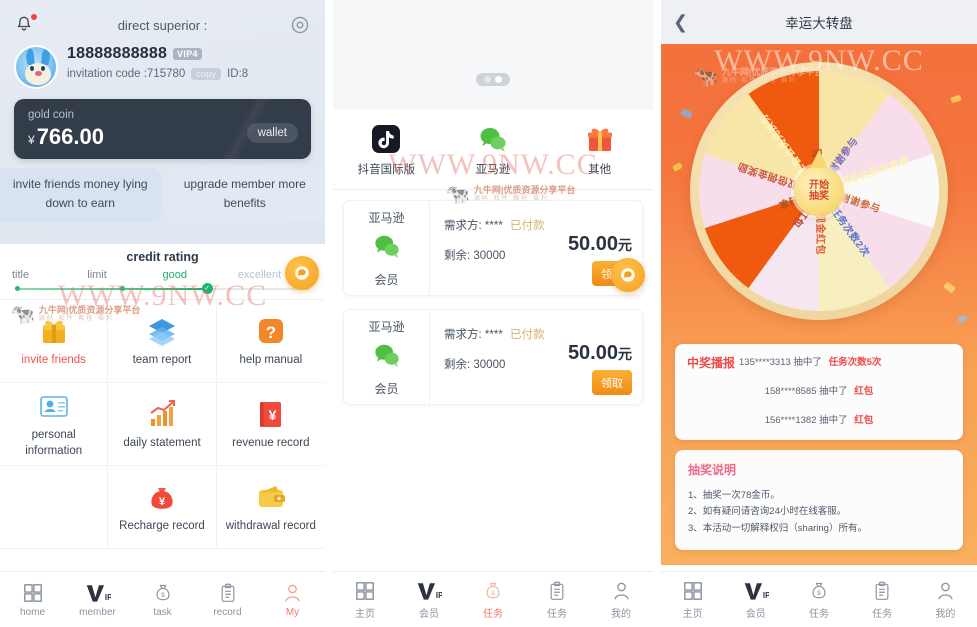 This screenshot has width=977, height=627. What do you see at coordinates (493, 55) in the screenshot?
I see `banner-carousel` at bounding box center [493, 55].